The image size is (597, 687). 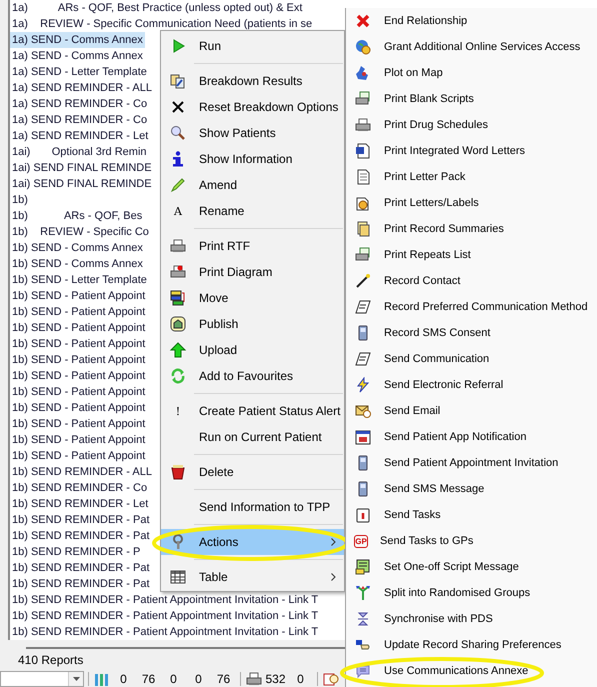 I want to click on menu-item: Add to Favourites, so click(x=252, y=376).